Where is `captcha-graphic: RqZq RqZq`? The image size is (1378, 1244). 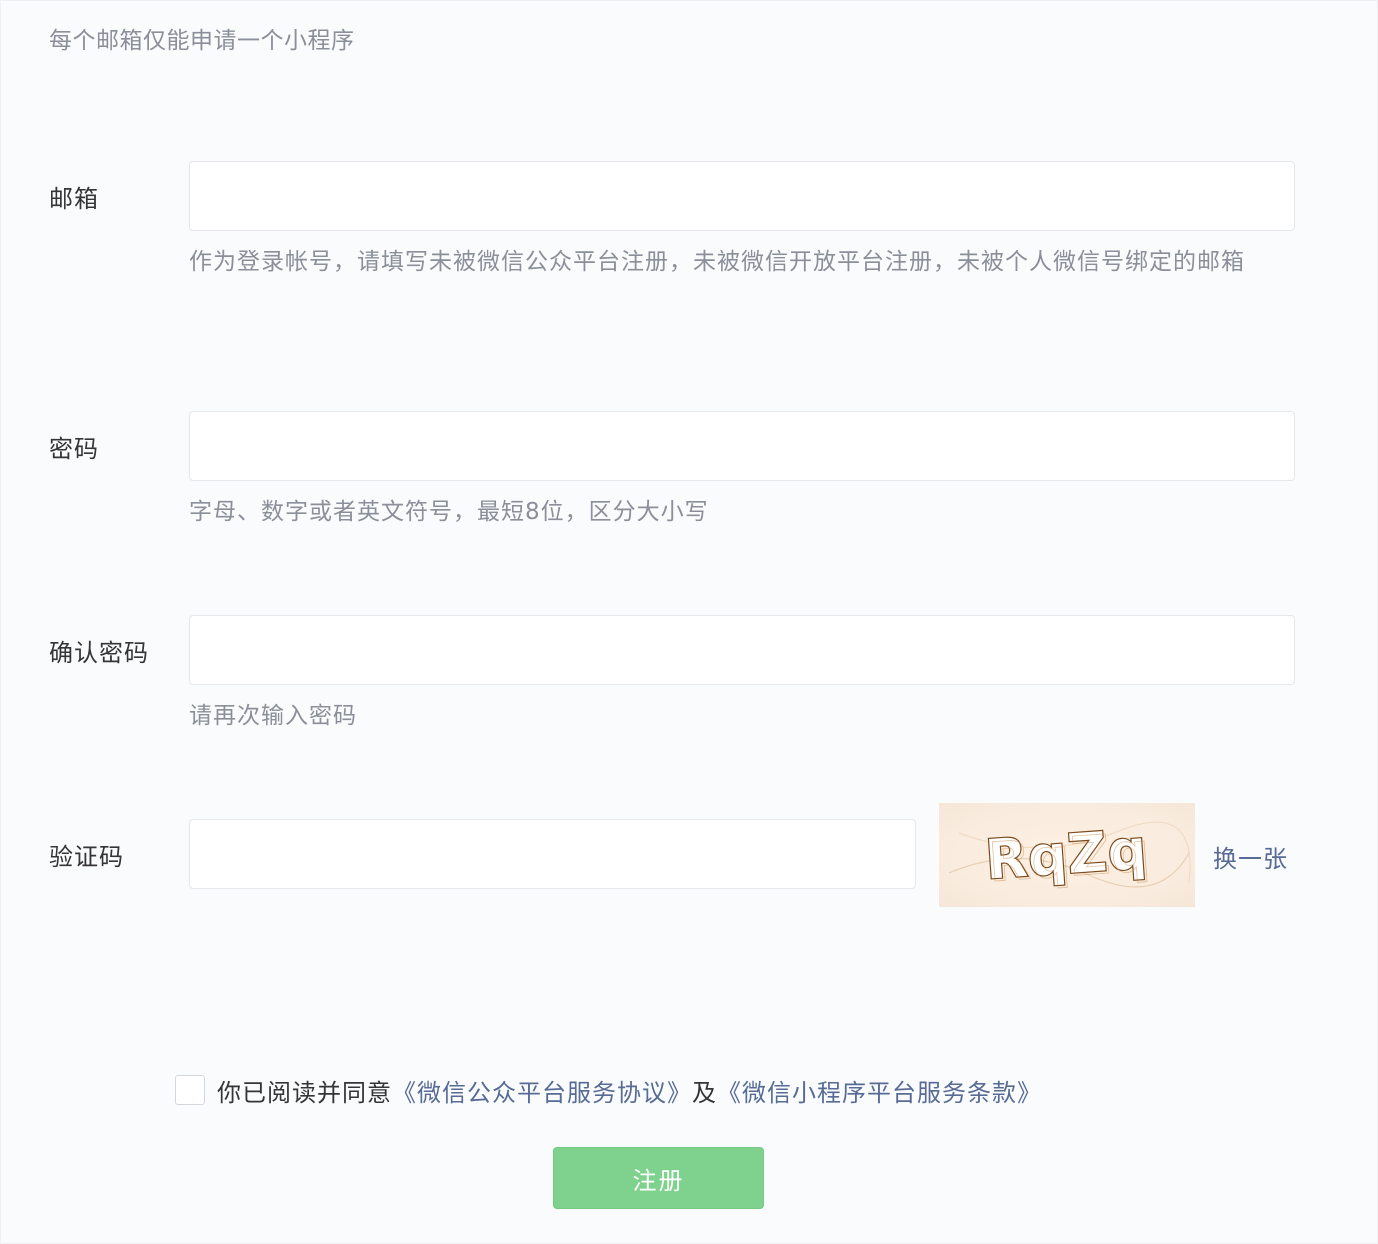 captcha-graphic: RqZq RqZq is located at coordinates (1069, 855).